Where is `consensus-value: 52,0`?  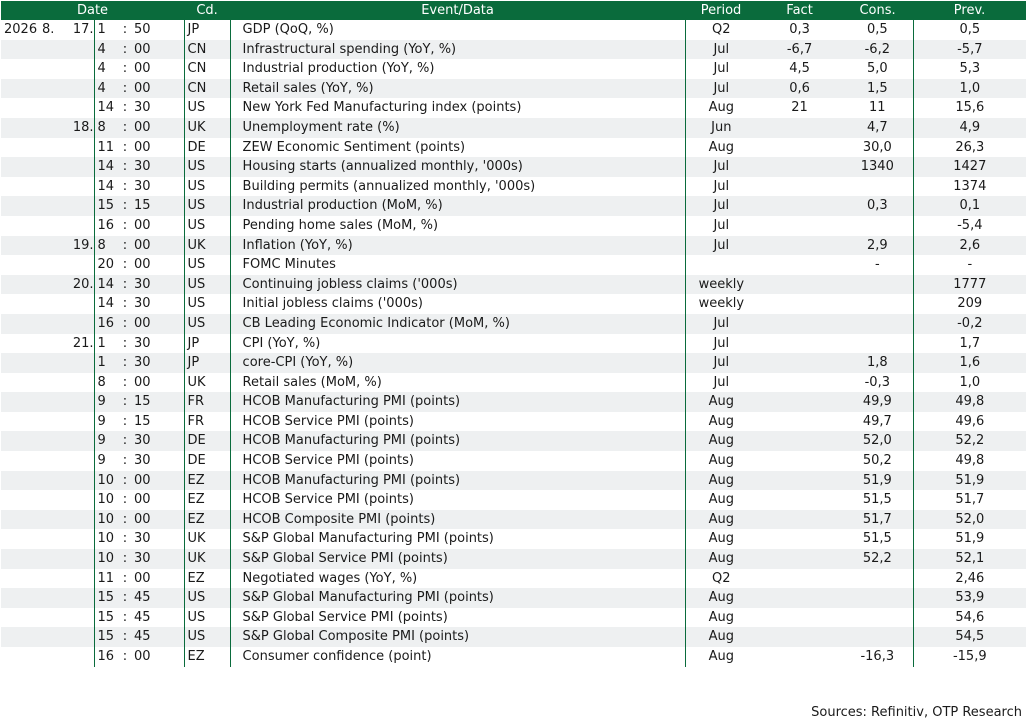 consensus-value: 52,0 is located at coordinates (878, 441).